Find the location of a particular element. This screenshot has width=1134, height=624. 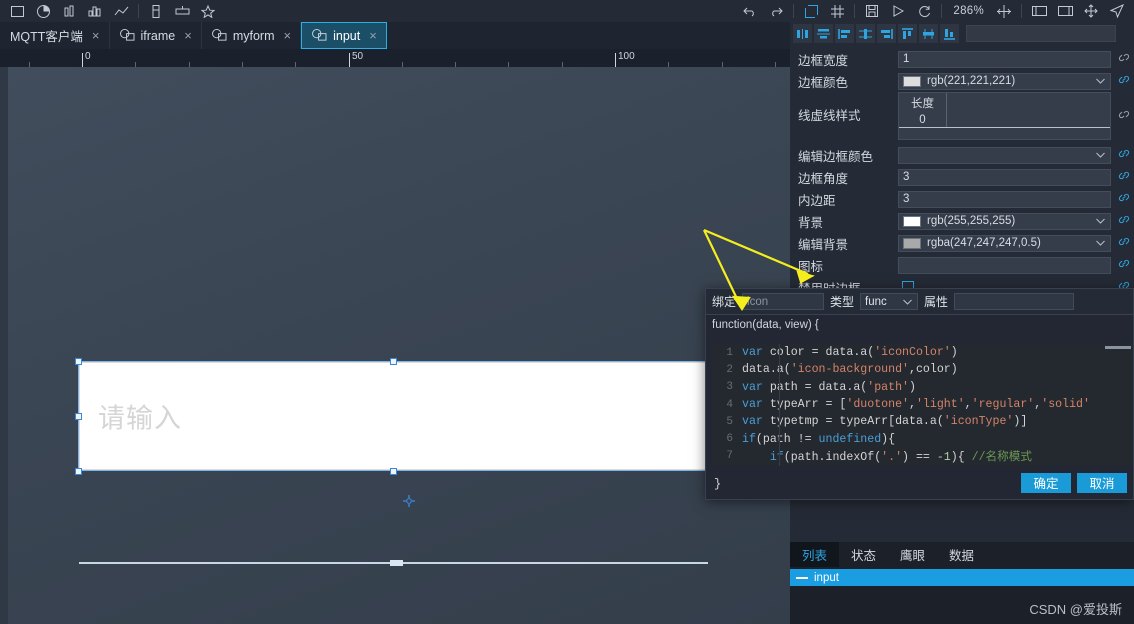

play-icon is located at coordinates (898, 11).